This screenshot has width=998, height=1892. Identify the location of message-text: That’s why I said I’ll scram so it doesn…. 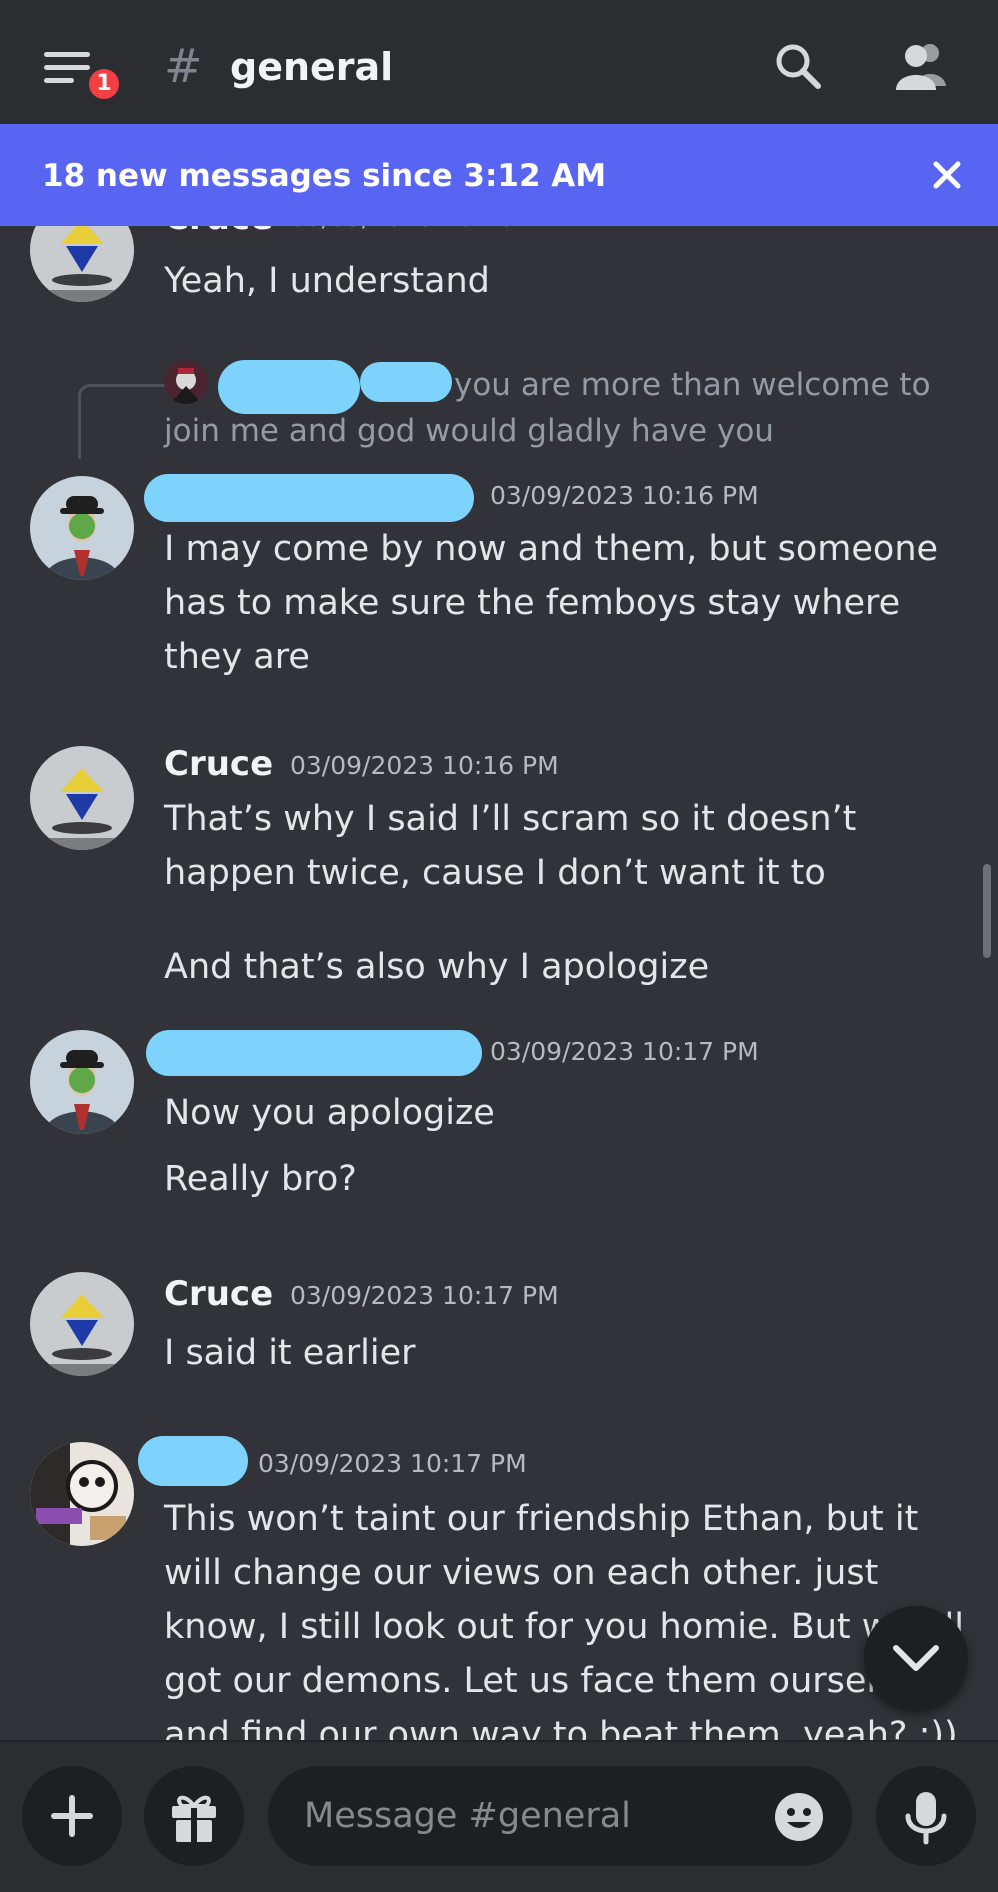
(510, 846).